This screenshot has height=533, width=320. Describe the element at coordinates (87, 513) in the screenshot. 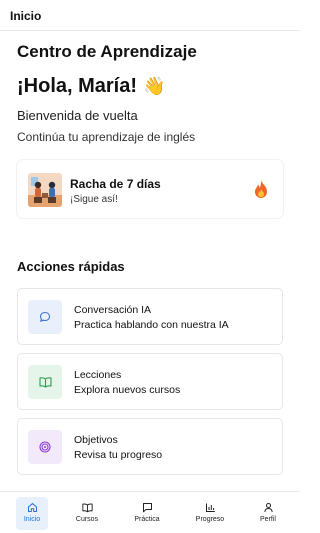

I see `nav-item-cursos: Cursos` at that location.